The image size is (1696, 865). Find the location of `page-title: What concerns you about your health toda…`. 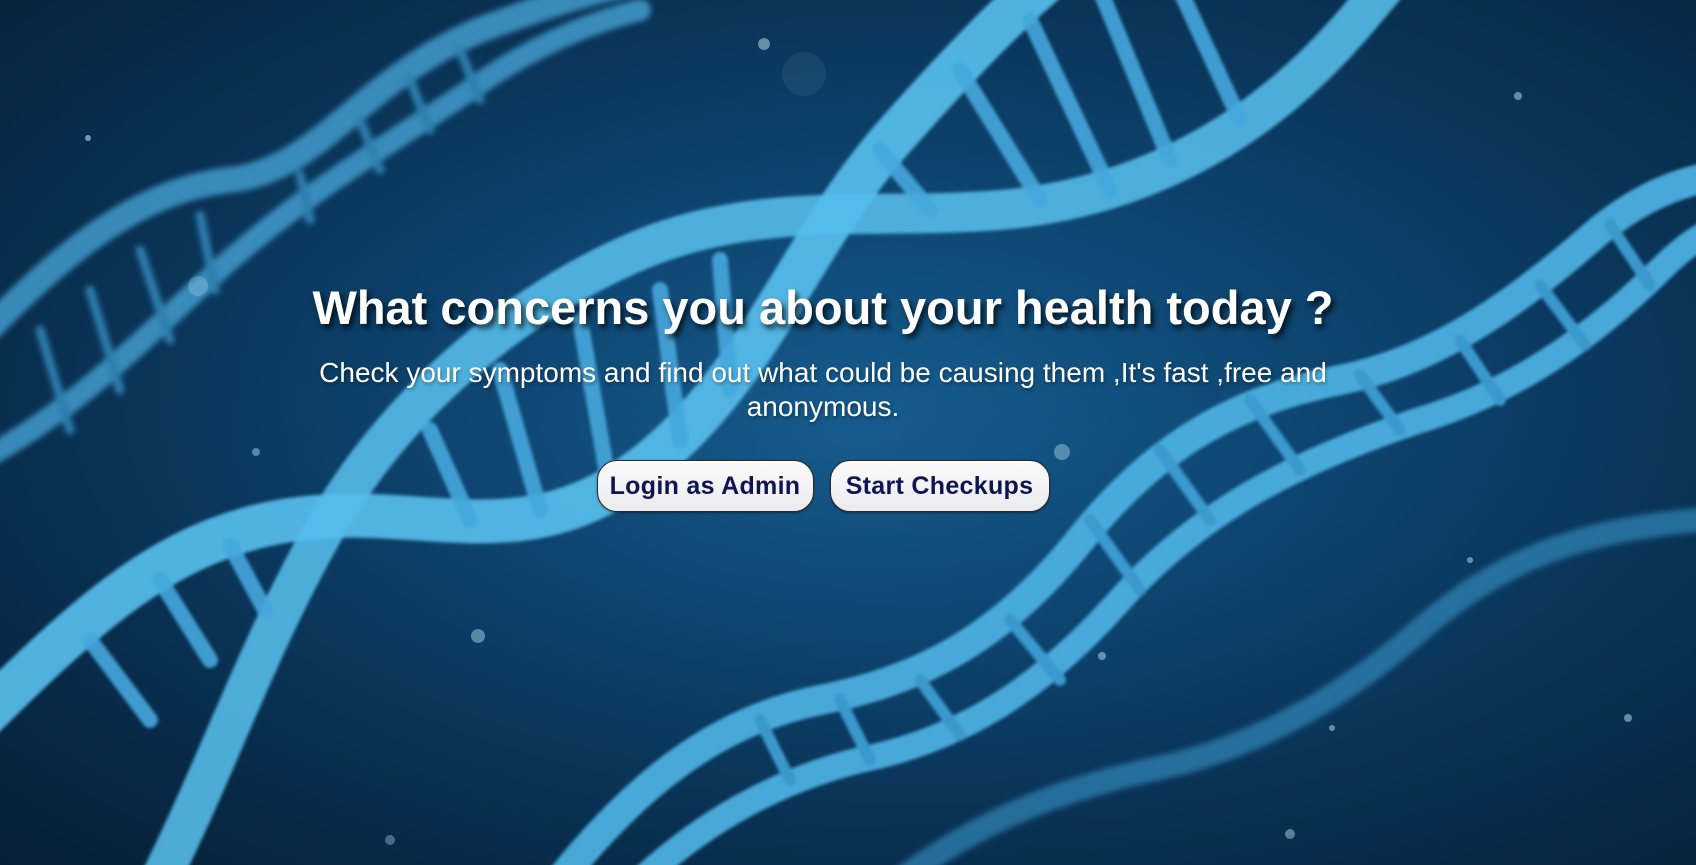

page-title: What concerns you about your health toda… is located at coordinates (823, 307).